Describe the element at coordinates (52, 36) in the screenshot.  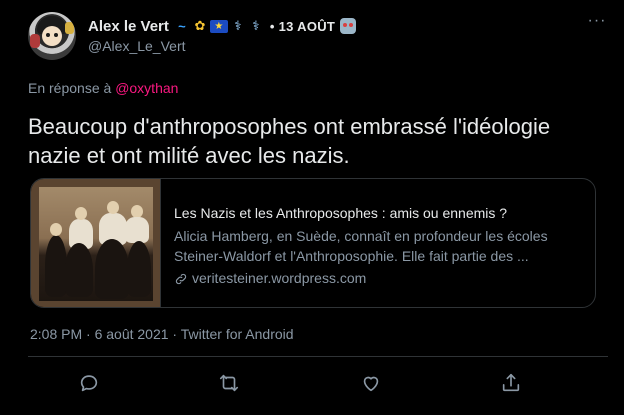
I see `avatar` at that location.